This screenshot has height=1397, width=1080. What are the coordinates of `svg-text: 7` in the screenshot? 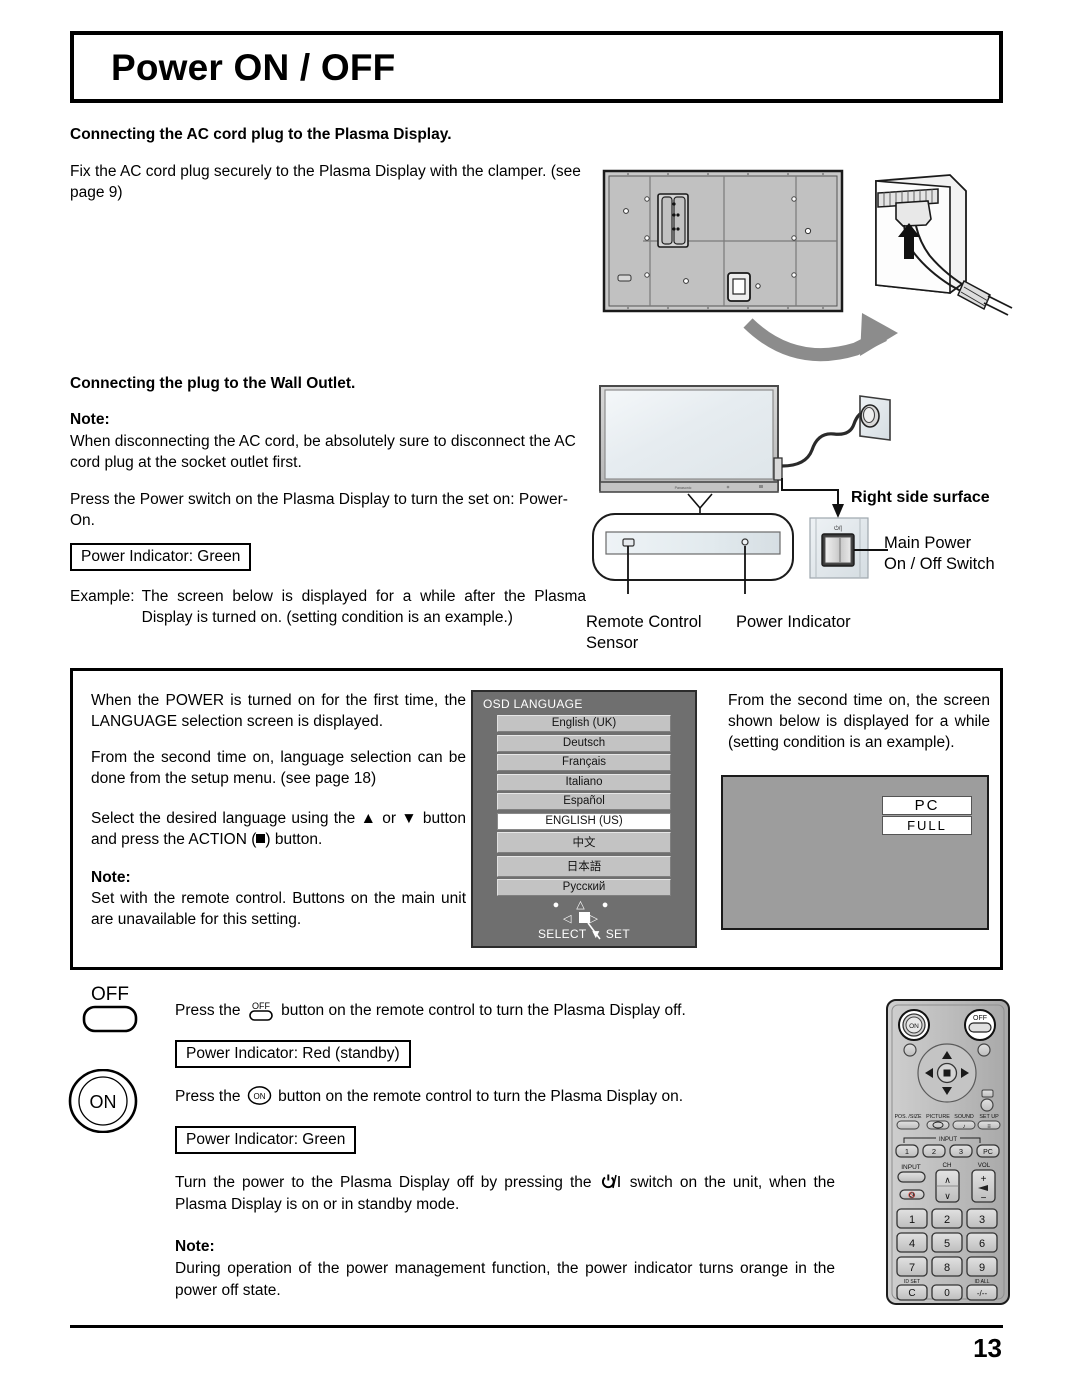 It's located at (912, 1268).